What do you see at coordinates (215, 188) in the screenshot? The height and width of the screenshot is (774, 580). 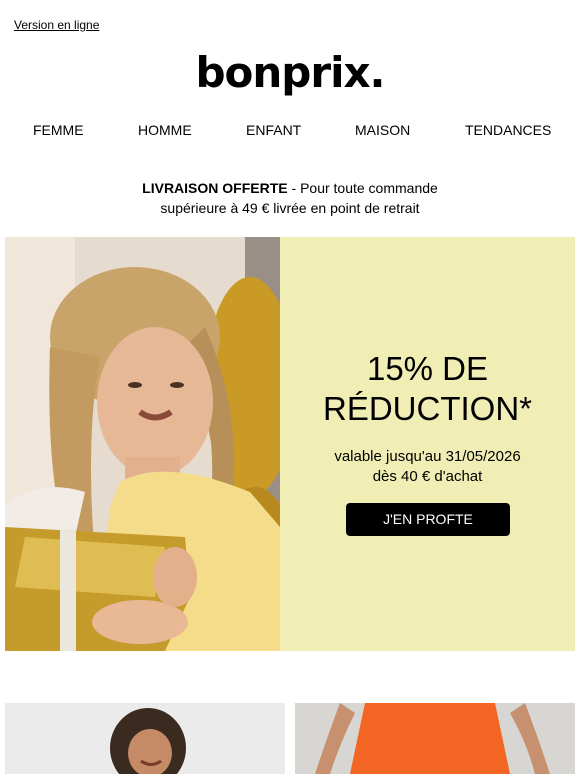 I see `shipping-highlight: LIVRAISON OFFERTE` at bounding box center [215, 188].